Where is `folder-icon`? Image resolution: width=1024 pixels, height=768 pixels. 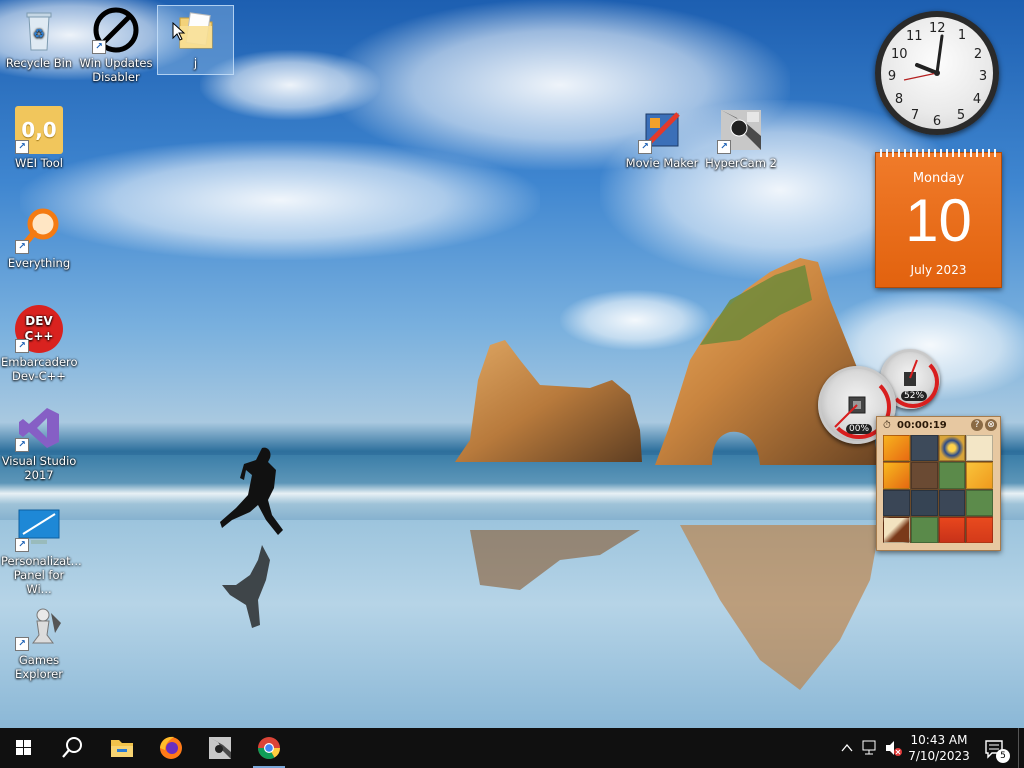
folder-icon is located at coordinates (122, 748).